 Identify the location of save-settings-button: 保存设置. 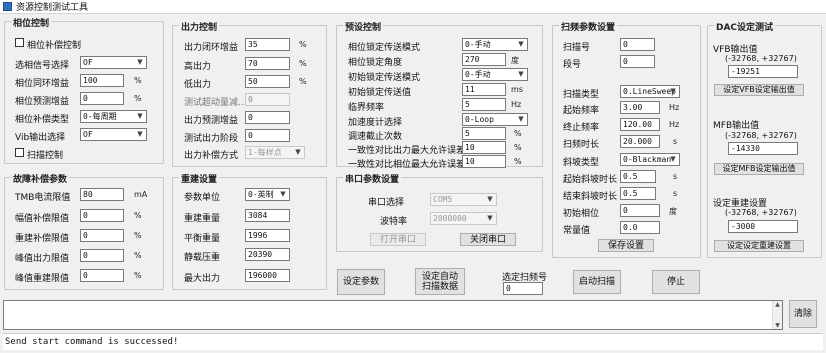
(626, 245).